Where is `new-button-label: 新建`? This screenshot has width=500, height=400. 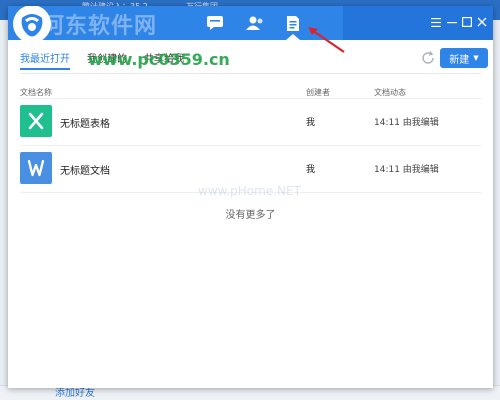 new-button-label: 新建 is located at coordinates (459, 60).